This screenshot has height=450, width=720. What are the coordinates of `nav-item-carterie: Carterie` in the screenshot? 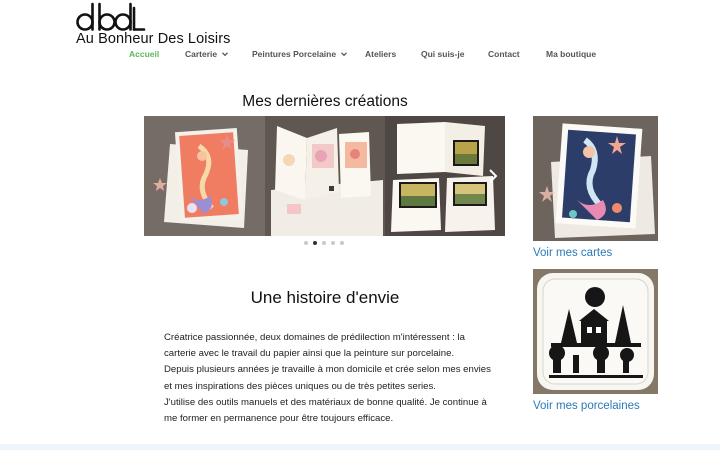 It's located at (207, 54).